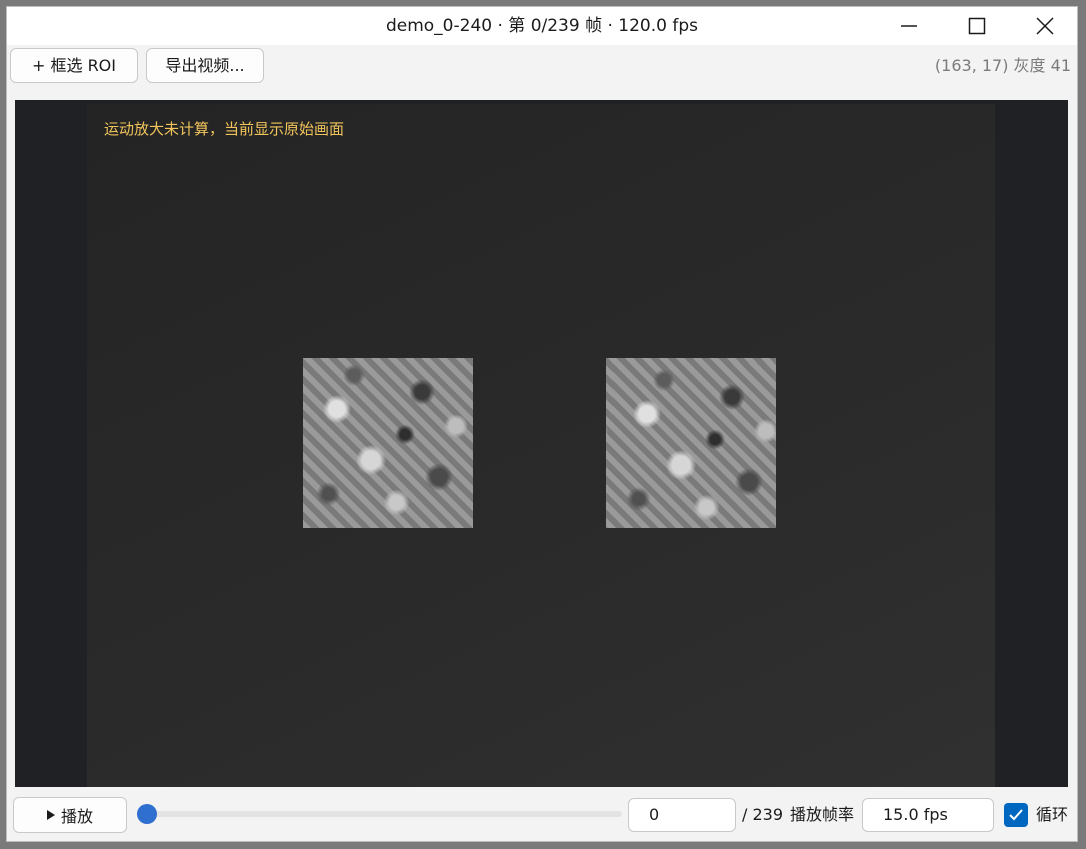 The height and width of the screenshot is (849, 1086). What do you see at coordinates (50, 815) in the screenshot?
I see `play-triangle-icon` at bounding box center [50, 815].